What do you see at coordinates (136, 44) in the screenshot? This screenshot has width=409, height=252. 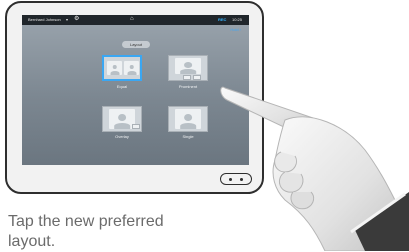 I see `layout-menu-title: Layout` at bounding box center [136, 44].